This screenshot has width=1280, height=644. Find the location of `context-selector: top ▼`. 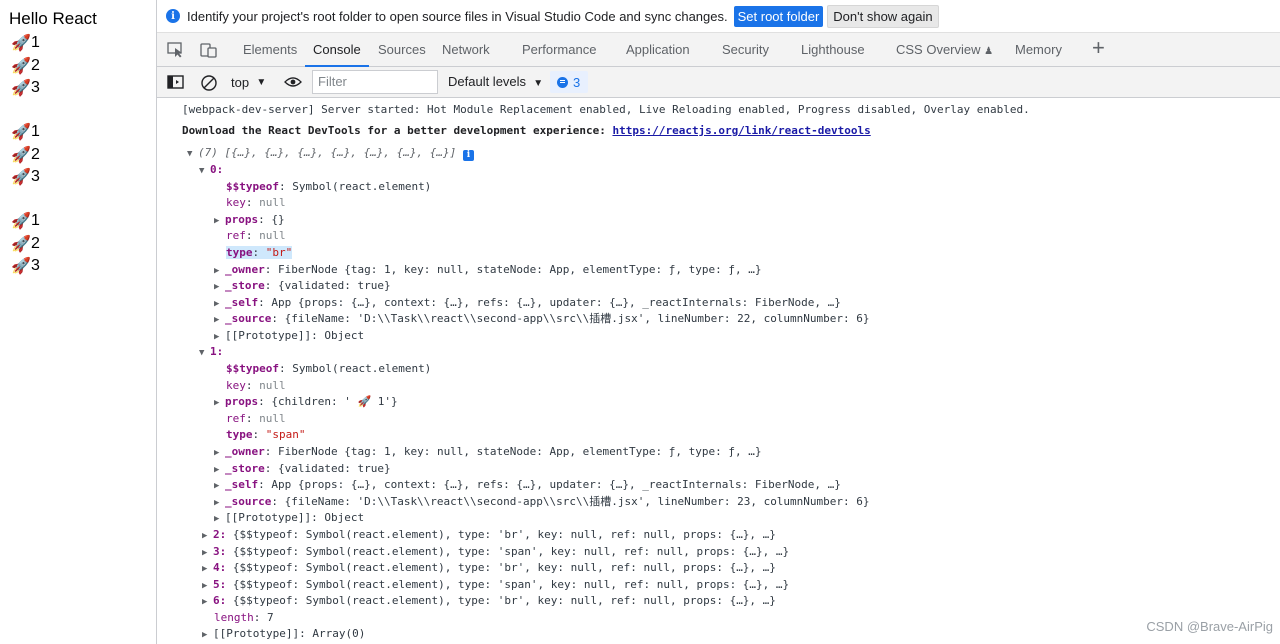

context-selector: top ▼ is located at coordinates (248, 82).